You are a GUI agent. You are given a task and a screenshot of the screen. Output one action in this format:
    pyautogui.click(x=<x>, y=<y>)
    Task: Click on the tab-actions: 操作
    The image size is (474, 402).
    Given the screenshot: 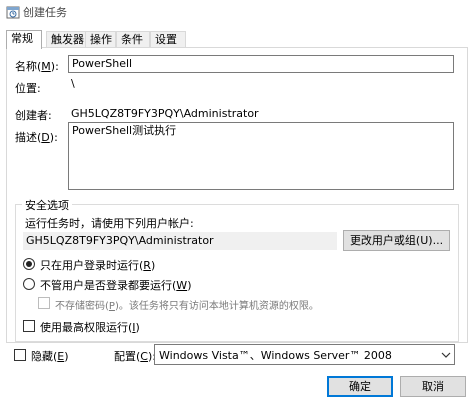 What is the action you would take?
    pyautogui.click(x=100, y=39)
    